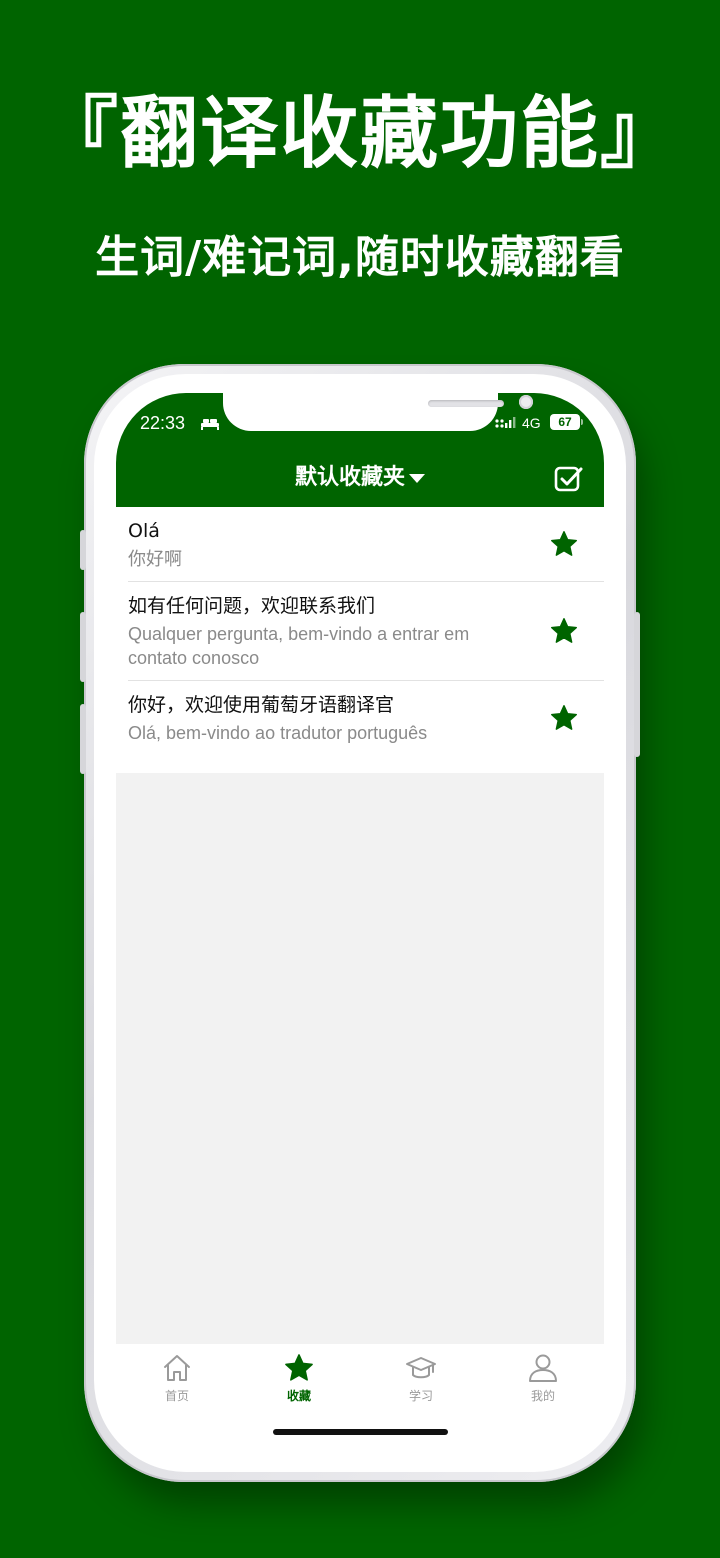  Describe the element at coordinates (360, 1432) in the screenshot. I see `home-indicator` at that location.